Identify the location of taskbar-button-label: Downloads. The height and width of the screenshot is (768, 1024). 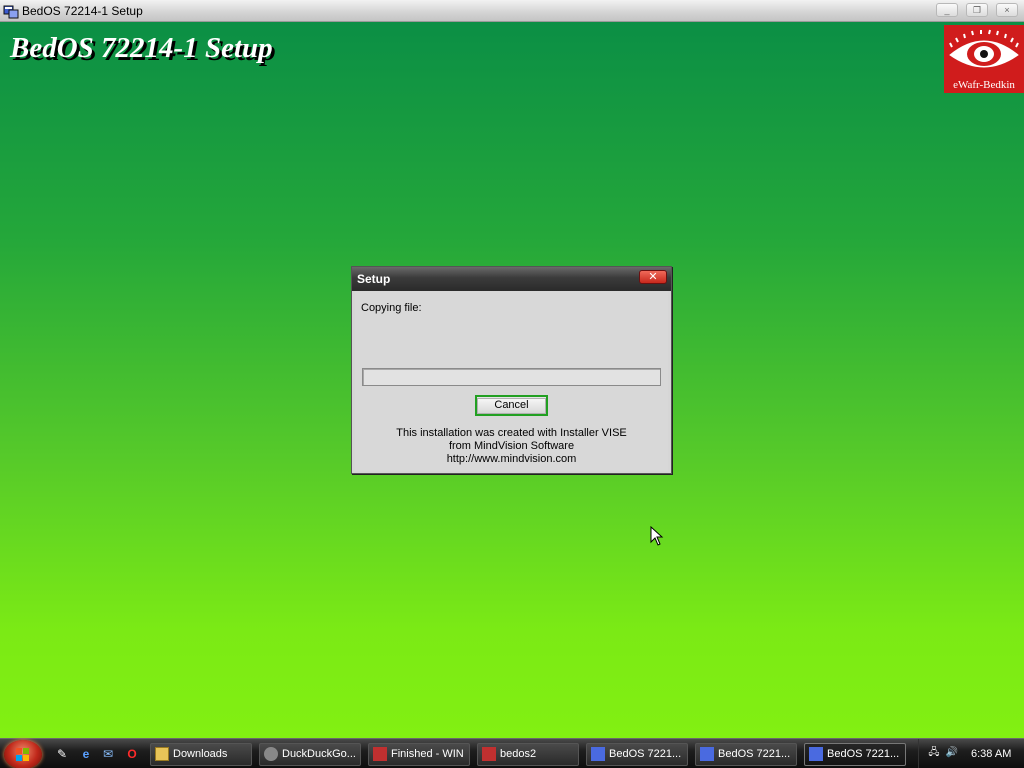
(200, 754).